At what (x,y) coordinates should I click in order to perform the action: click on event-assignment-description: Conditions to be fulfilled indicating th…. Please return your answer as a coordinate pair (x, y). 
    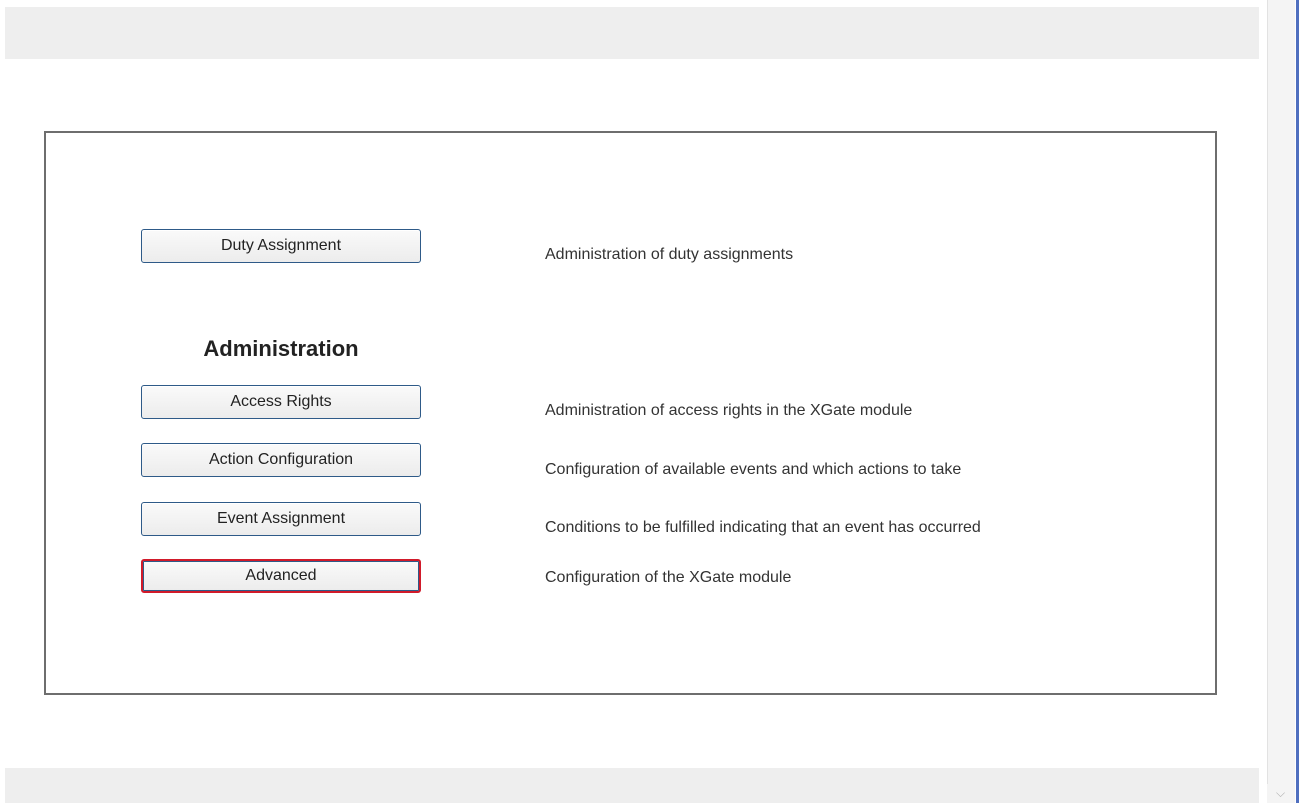
    Looking at the image, I should click on (763, 527).